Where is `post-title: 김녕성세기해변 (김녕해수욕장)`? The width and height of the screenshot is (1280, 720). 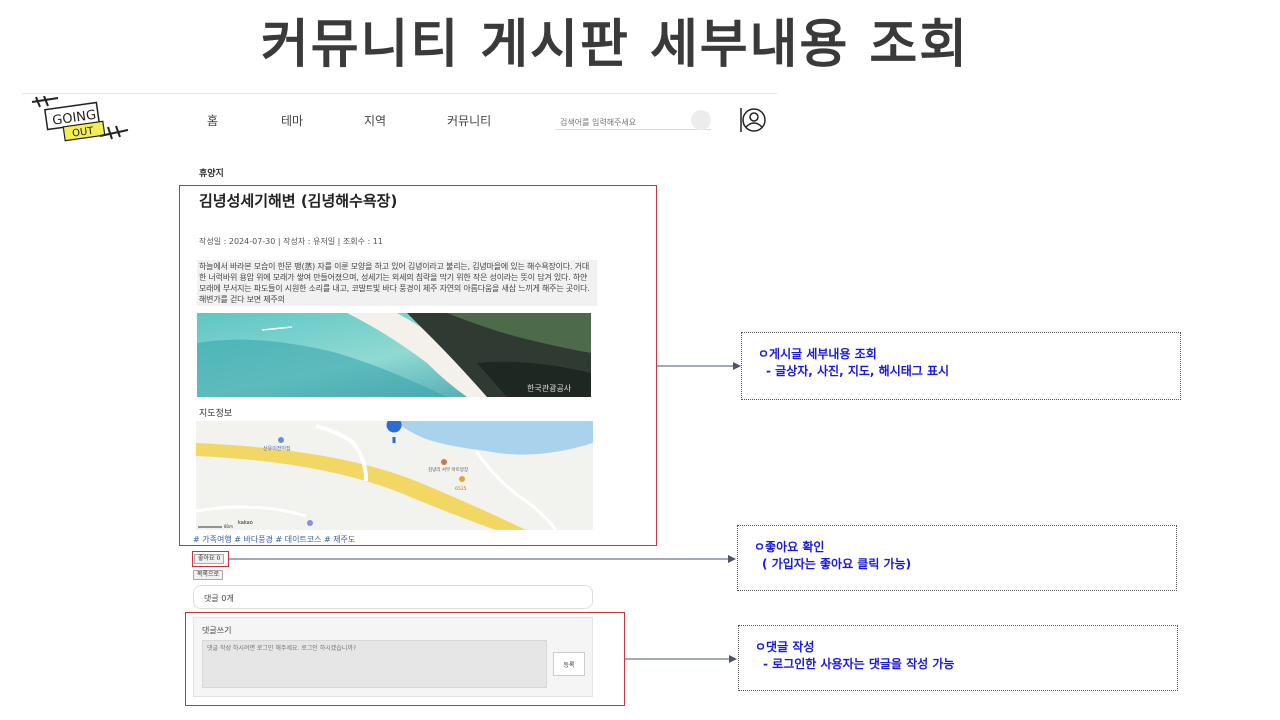 post-title: 김녕성세기해변 (김녕해수욕장) is located at coordinates (298, 201).